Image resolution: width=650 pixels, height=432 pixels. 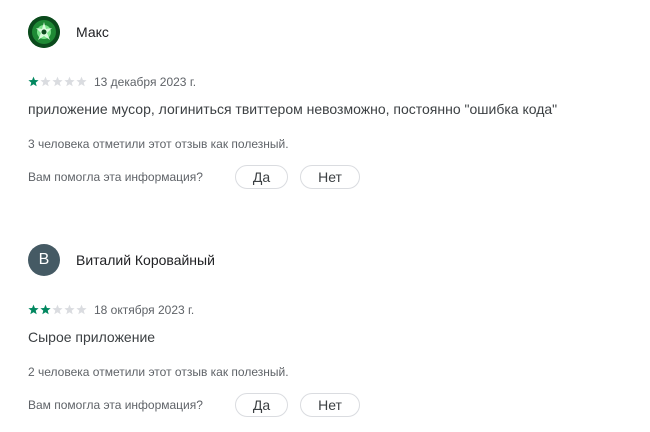 I want to click on avatar: В, so click(x=44, y=260).